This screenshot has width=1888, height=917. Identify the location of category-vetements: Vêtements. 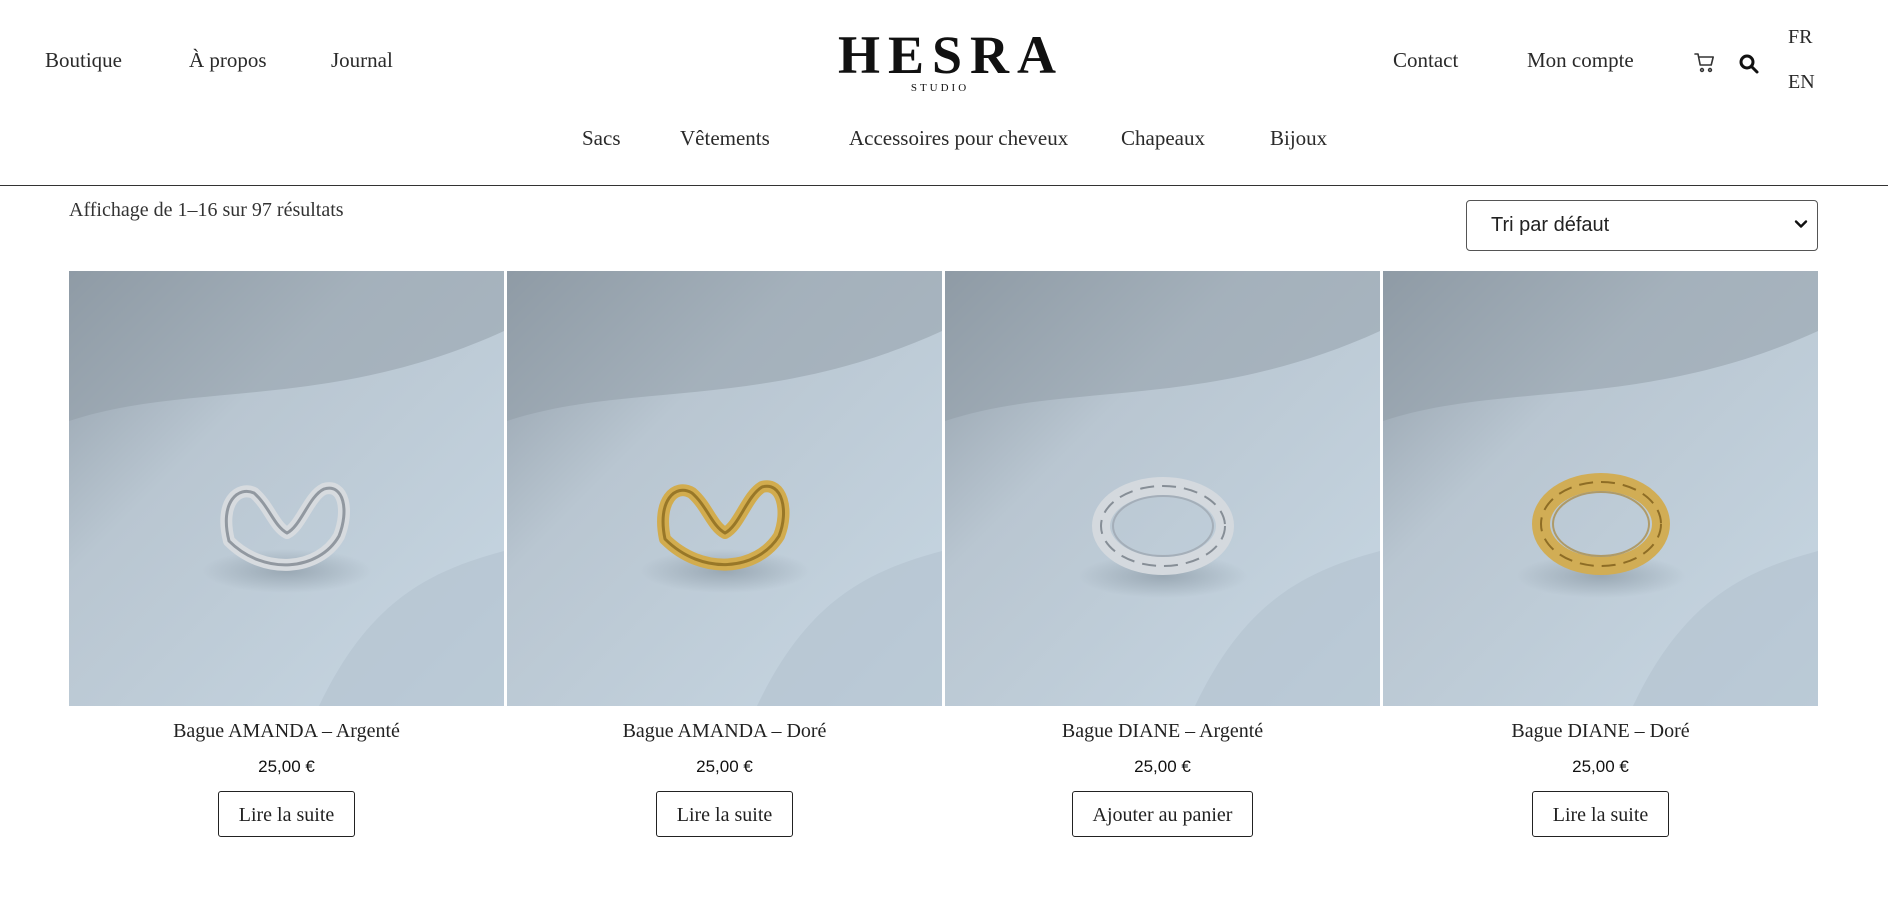
(725, 138).